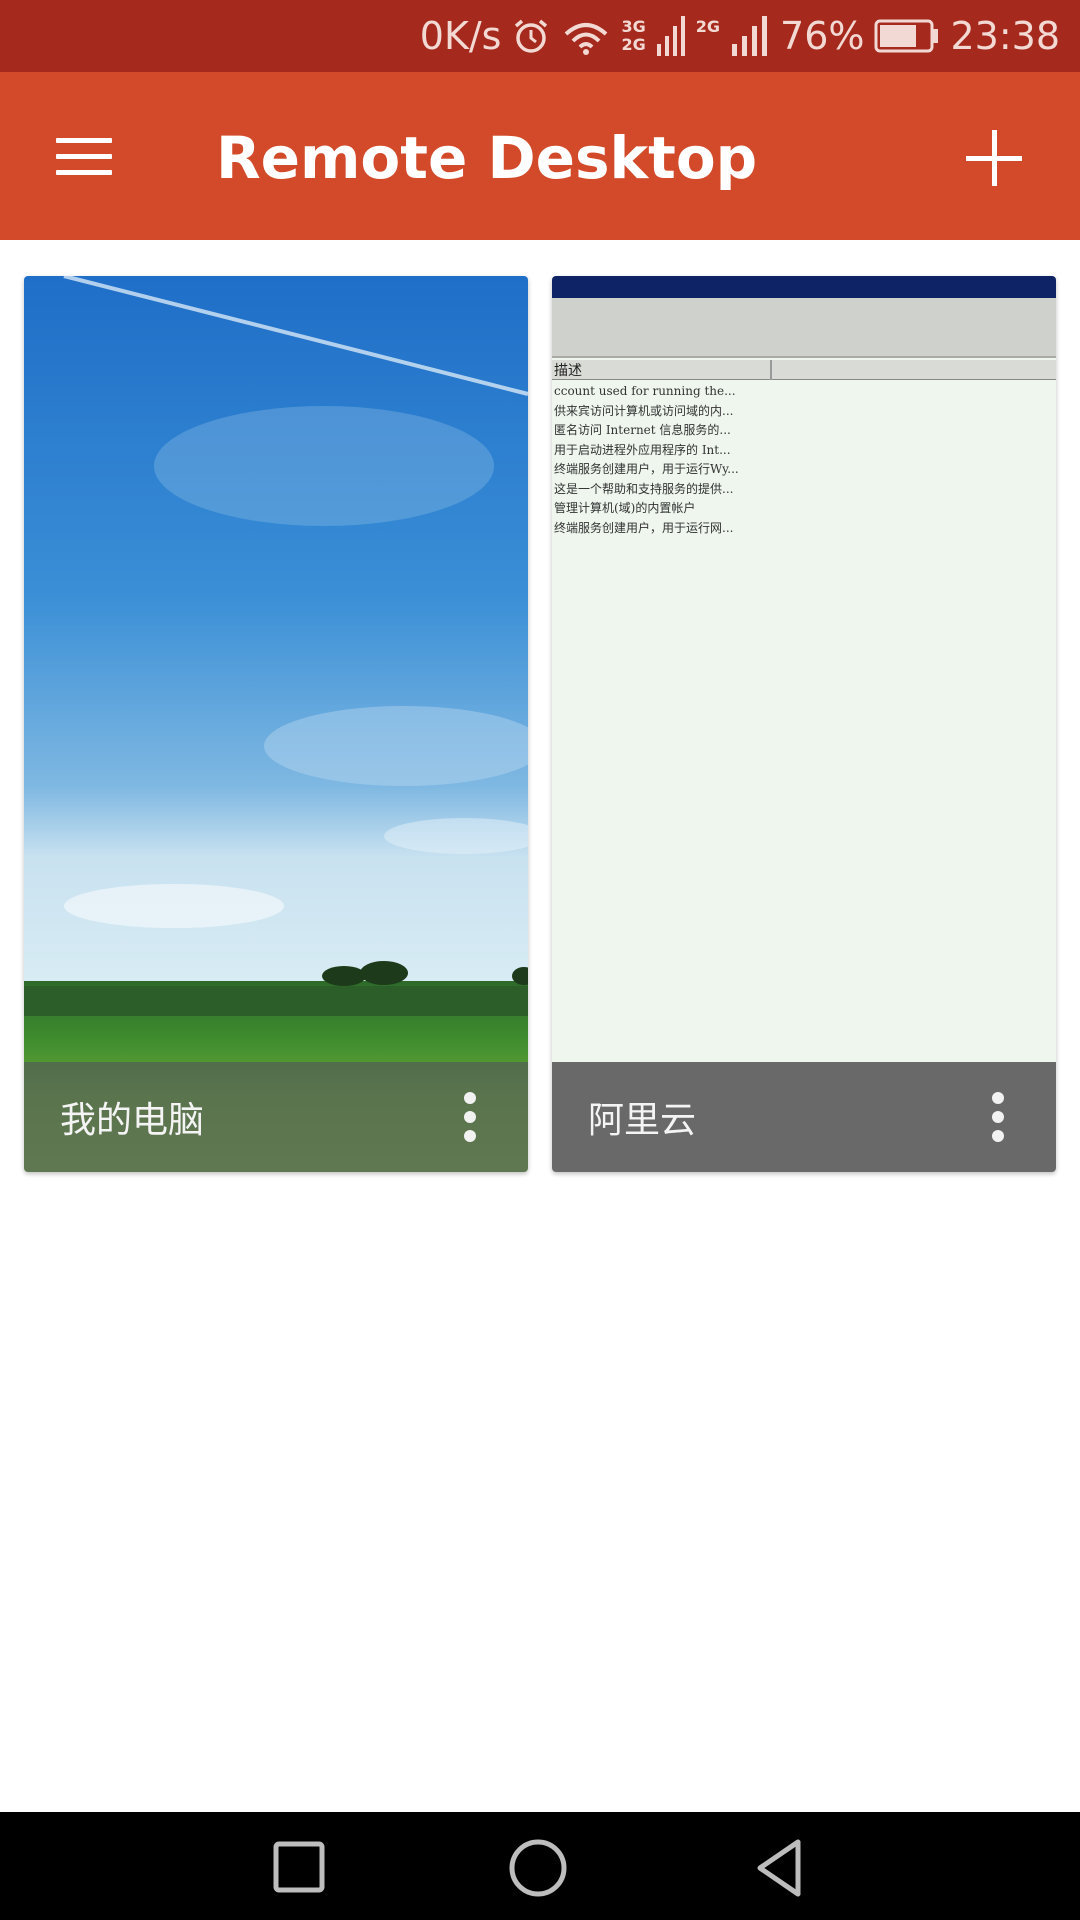 The height and width of the screenshot is (1920, 1080). Describe the element at coordinates (906, 36) in the screenshot. I see `battery-icon` at that location.